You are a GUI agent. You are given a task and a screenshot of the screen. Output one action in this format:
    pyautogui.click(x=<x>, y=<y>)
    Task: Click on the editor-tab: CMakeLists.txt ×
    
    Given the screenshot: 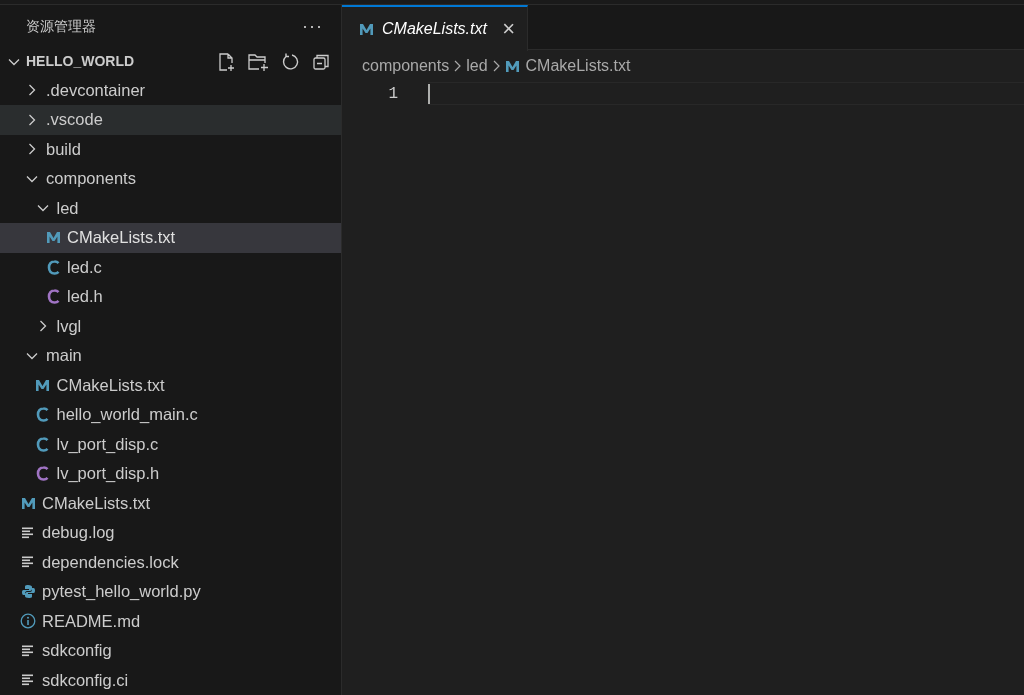 What is the action you would take?
    pyautogui.click(x=435, y=28)
    